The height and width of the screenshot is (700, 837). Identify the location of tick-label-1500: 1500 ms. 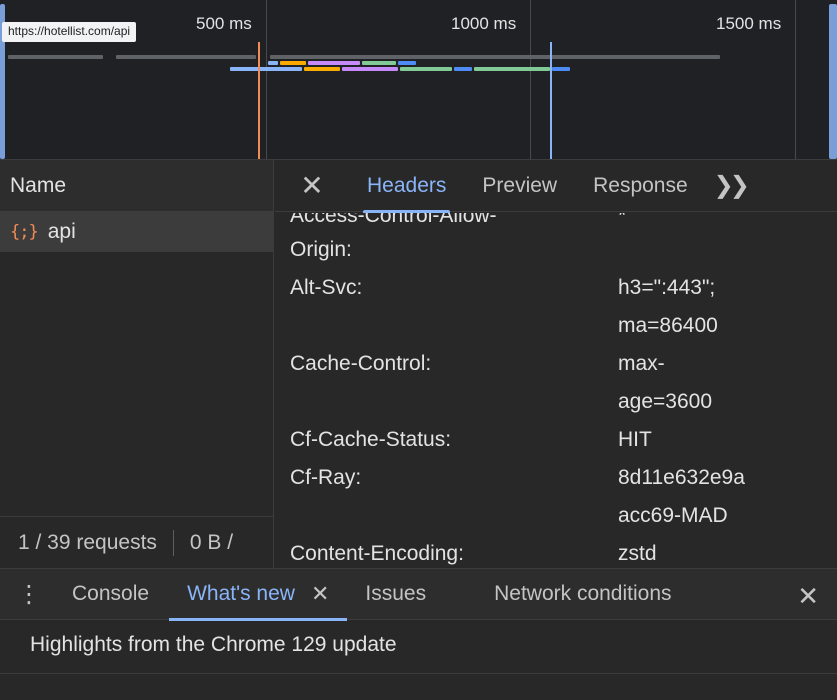
(748, 24).